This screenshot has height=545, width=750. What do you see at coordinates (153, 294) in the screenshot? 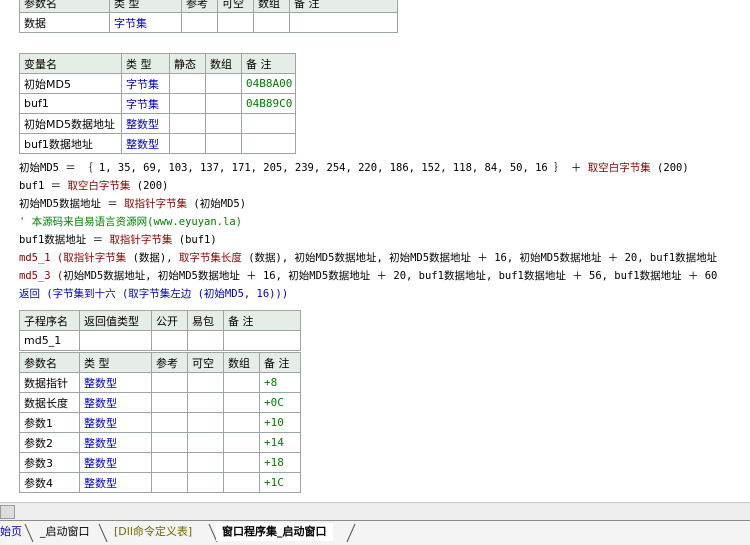
I see `code-line: 返回 (字节集到十六 (取字节集左边 (初始MD5, 16)))` at bounding box center [153, 294].